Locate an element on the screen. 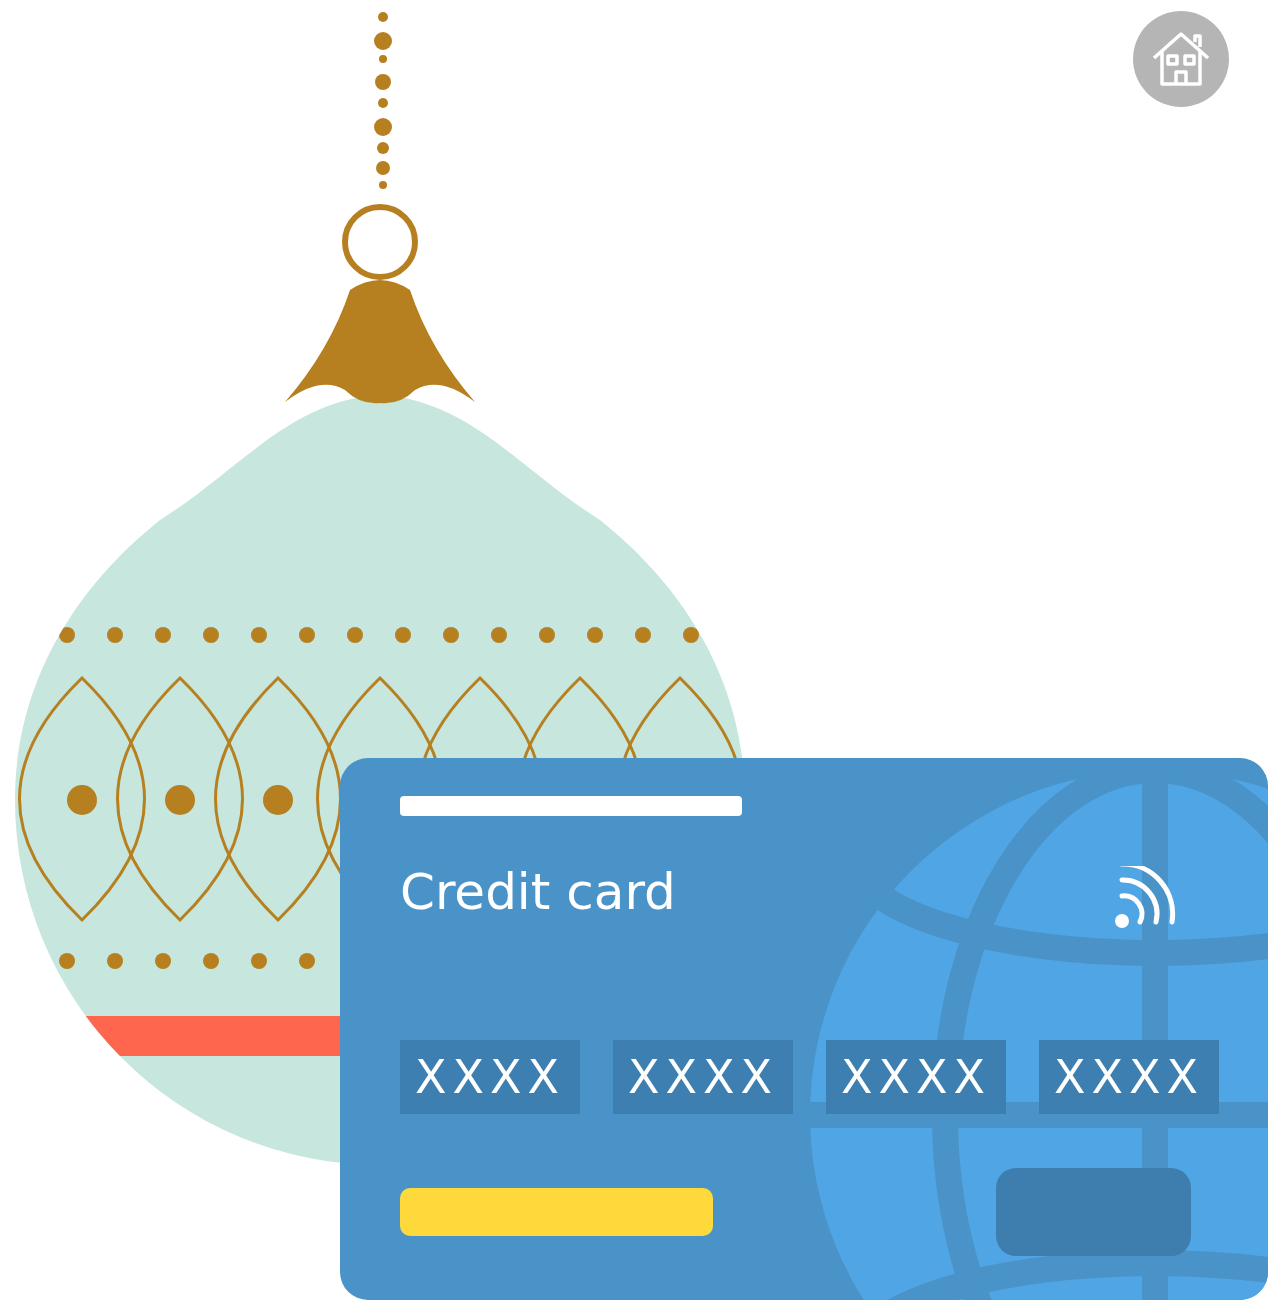 The image size is (1268, 1300). contactless-icon is located at coordinates (1145, 898).